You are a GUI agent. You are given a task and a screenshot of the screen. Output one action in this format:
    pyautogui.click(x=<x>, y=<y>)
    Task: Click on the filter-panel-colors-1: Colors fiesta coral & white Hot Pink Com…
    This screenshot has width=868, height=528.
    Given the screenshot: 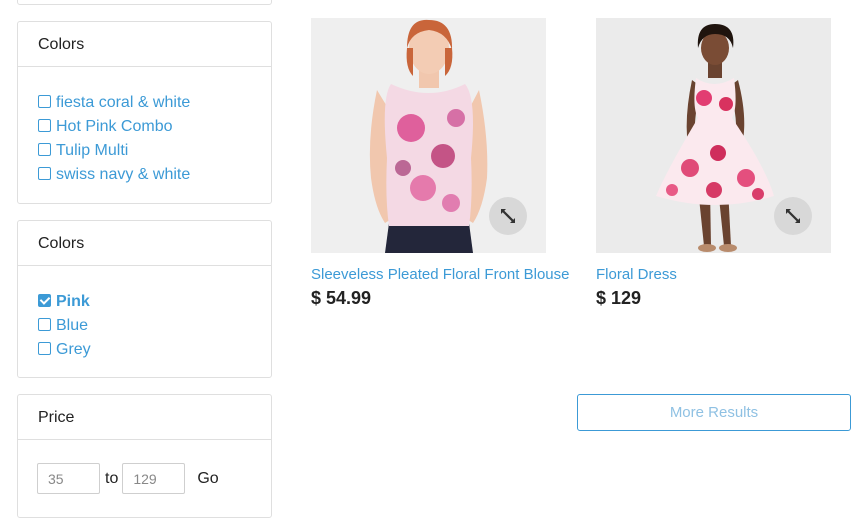 What is the action you would take?
    pyautogui.click(x=144, y=112)
    